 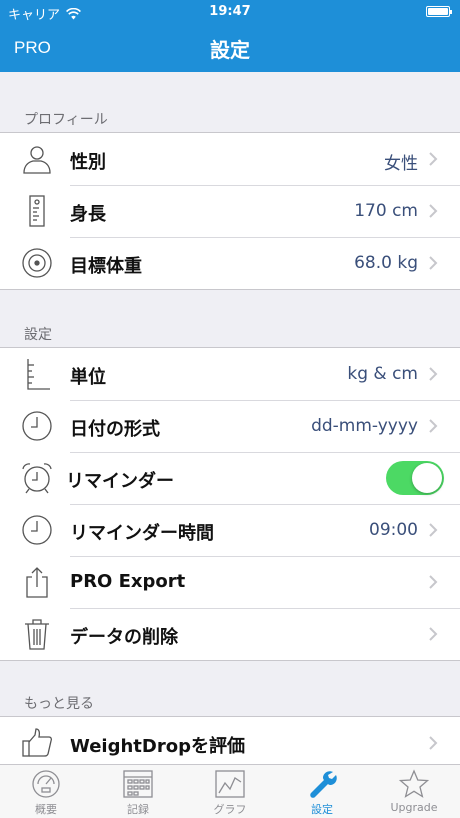 I want to click on thumbs-up-icon, so click(x=37, y=743).